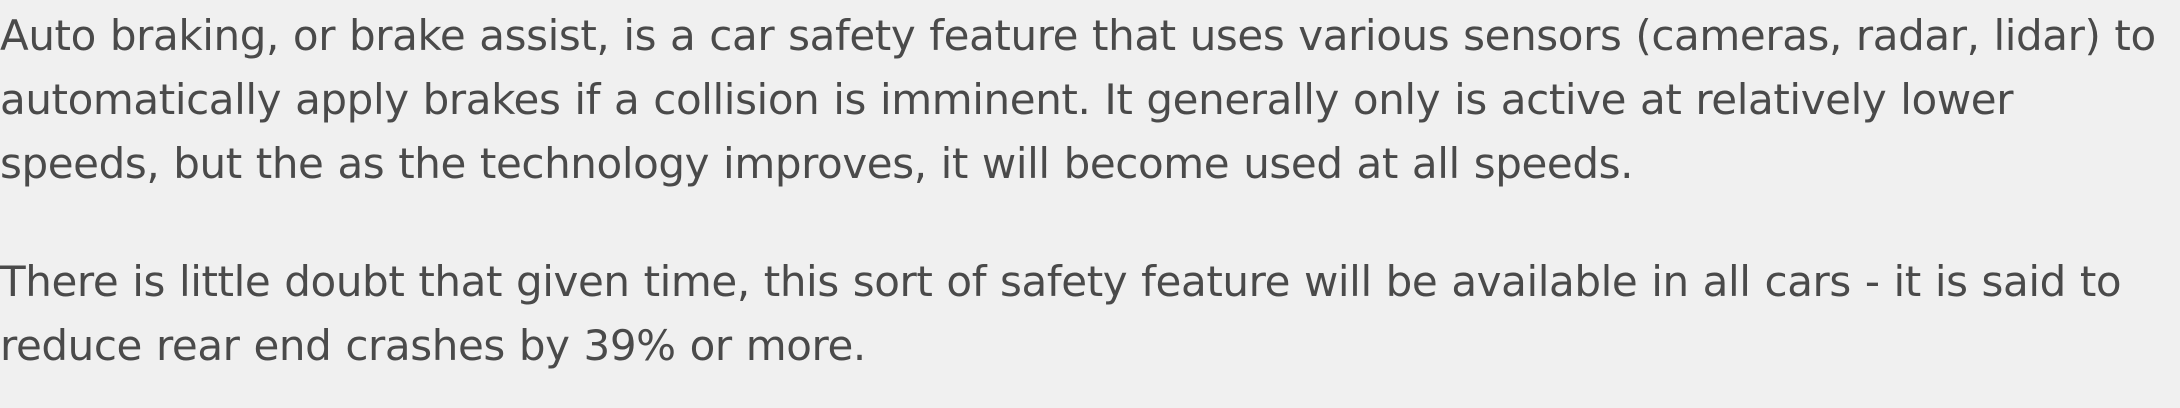 Image resolution: width=2180 pixels, height=408 pixels. What do you see at coordinates (433, 345) in the screenshot?
I see `paragraph-line: reduce rear end crashes by 39% or more.` at bounding box center [433, 345].